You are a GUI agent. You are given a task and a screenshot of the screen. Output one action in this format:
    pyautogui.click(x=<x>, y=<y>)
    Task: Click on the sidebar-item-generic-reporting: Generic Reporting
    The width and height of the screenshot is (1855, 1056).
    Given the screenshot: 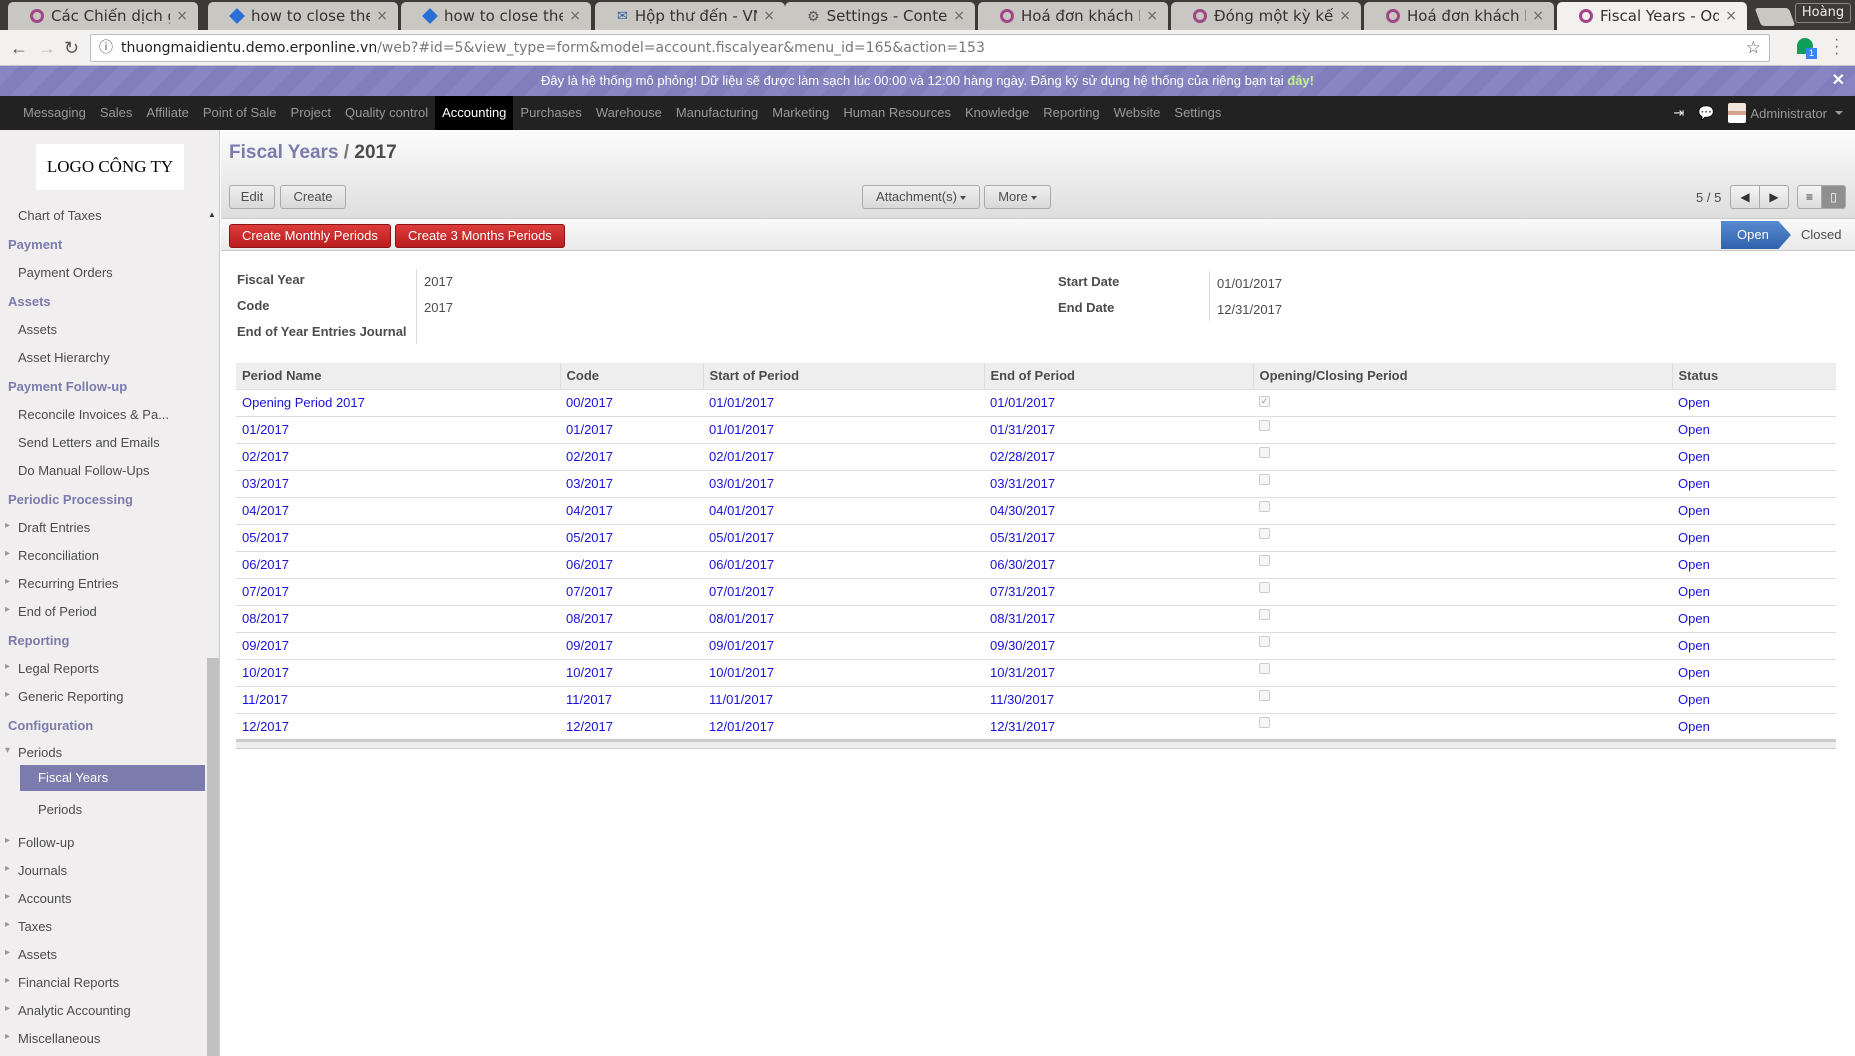 What is the action you would take?
    pyautogui.click(x=103, y=696)
    